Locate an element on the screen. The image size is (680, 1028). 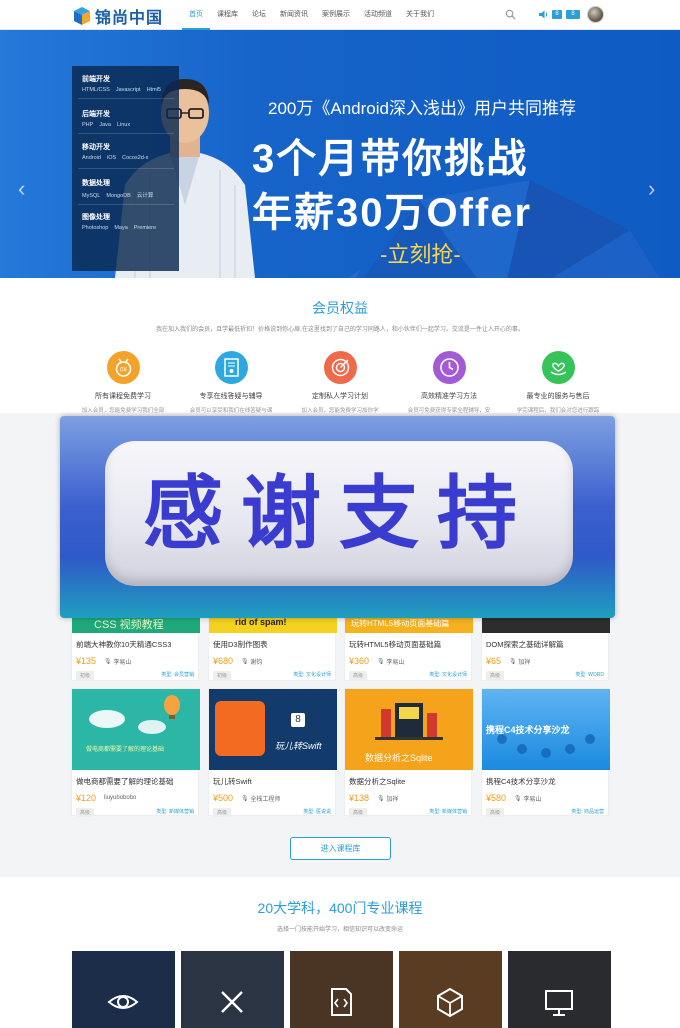
course-teacher: 谢钧 is located at coordinates (256, 662).